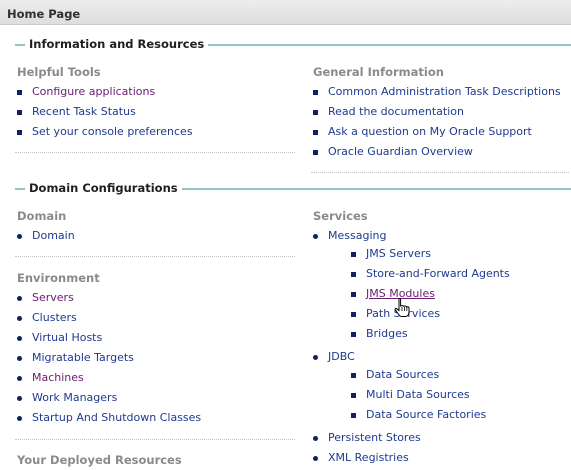  Describe the element at coordinates (58, 278) in the screenshot. I see `environment-title: Environment` at that location.